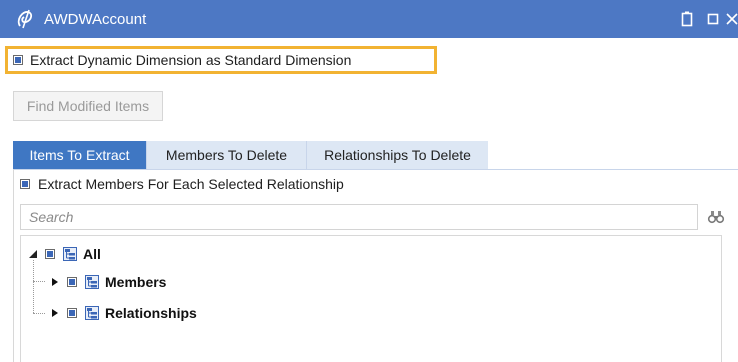  I want to click on close-icon, so click(732, 19).